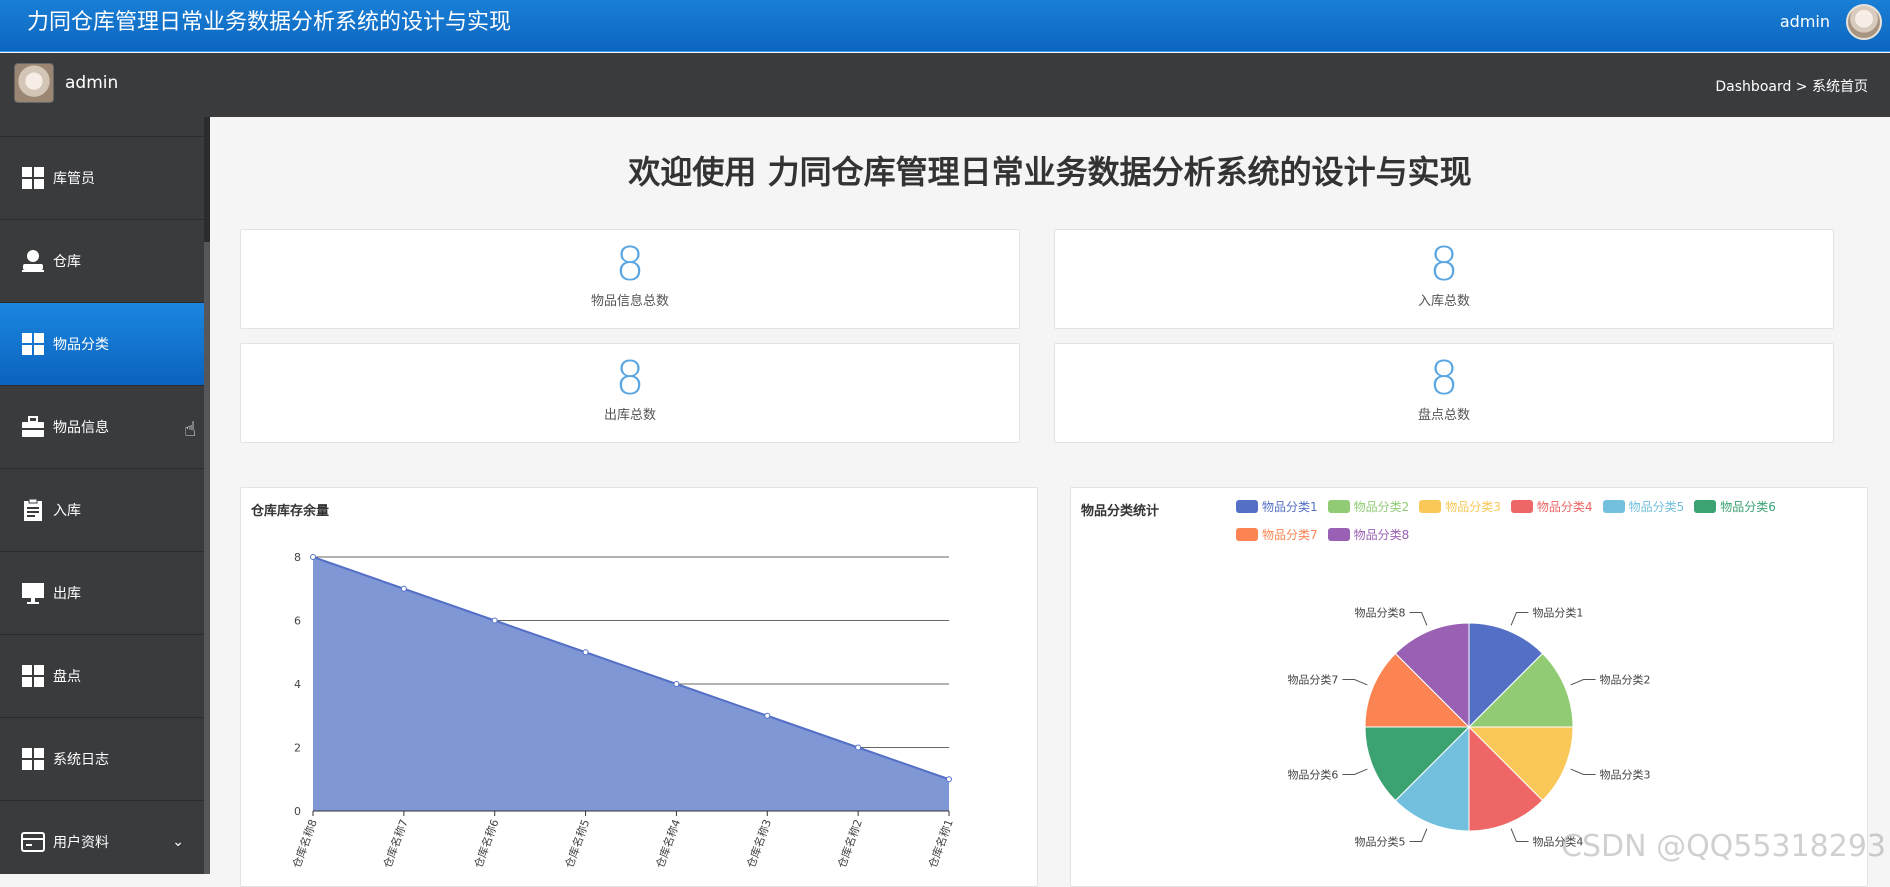 The height and width of the screenshot is (887, 1890). I want to click on y-tick-label: 8, so click(297, 557).